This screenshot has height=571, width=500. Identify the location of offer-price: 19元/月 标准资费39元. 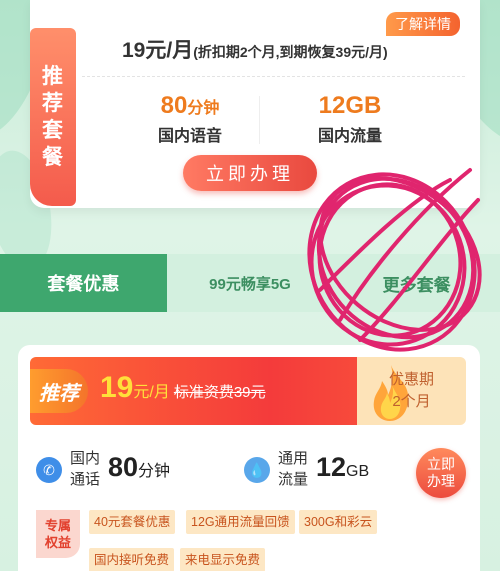
(183, 387).